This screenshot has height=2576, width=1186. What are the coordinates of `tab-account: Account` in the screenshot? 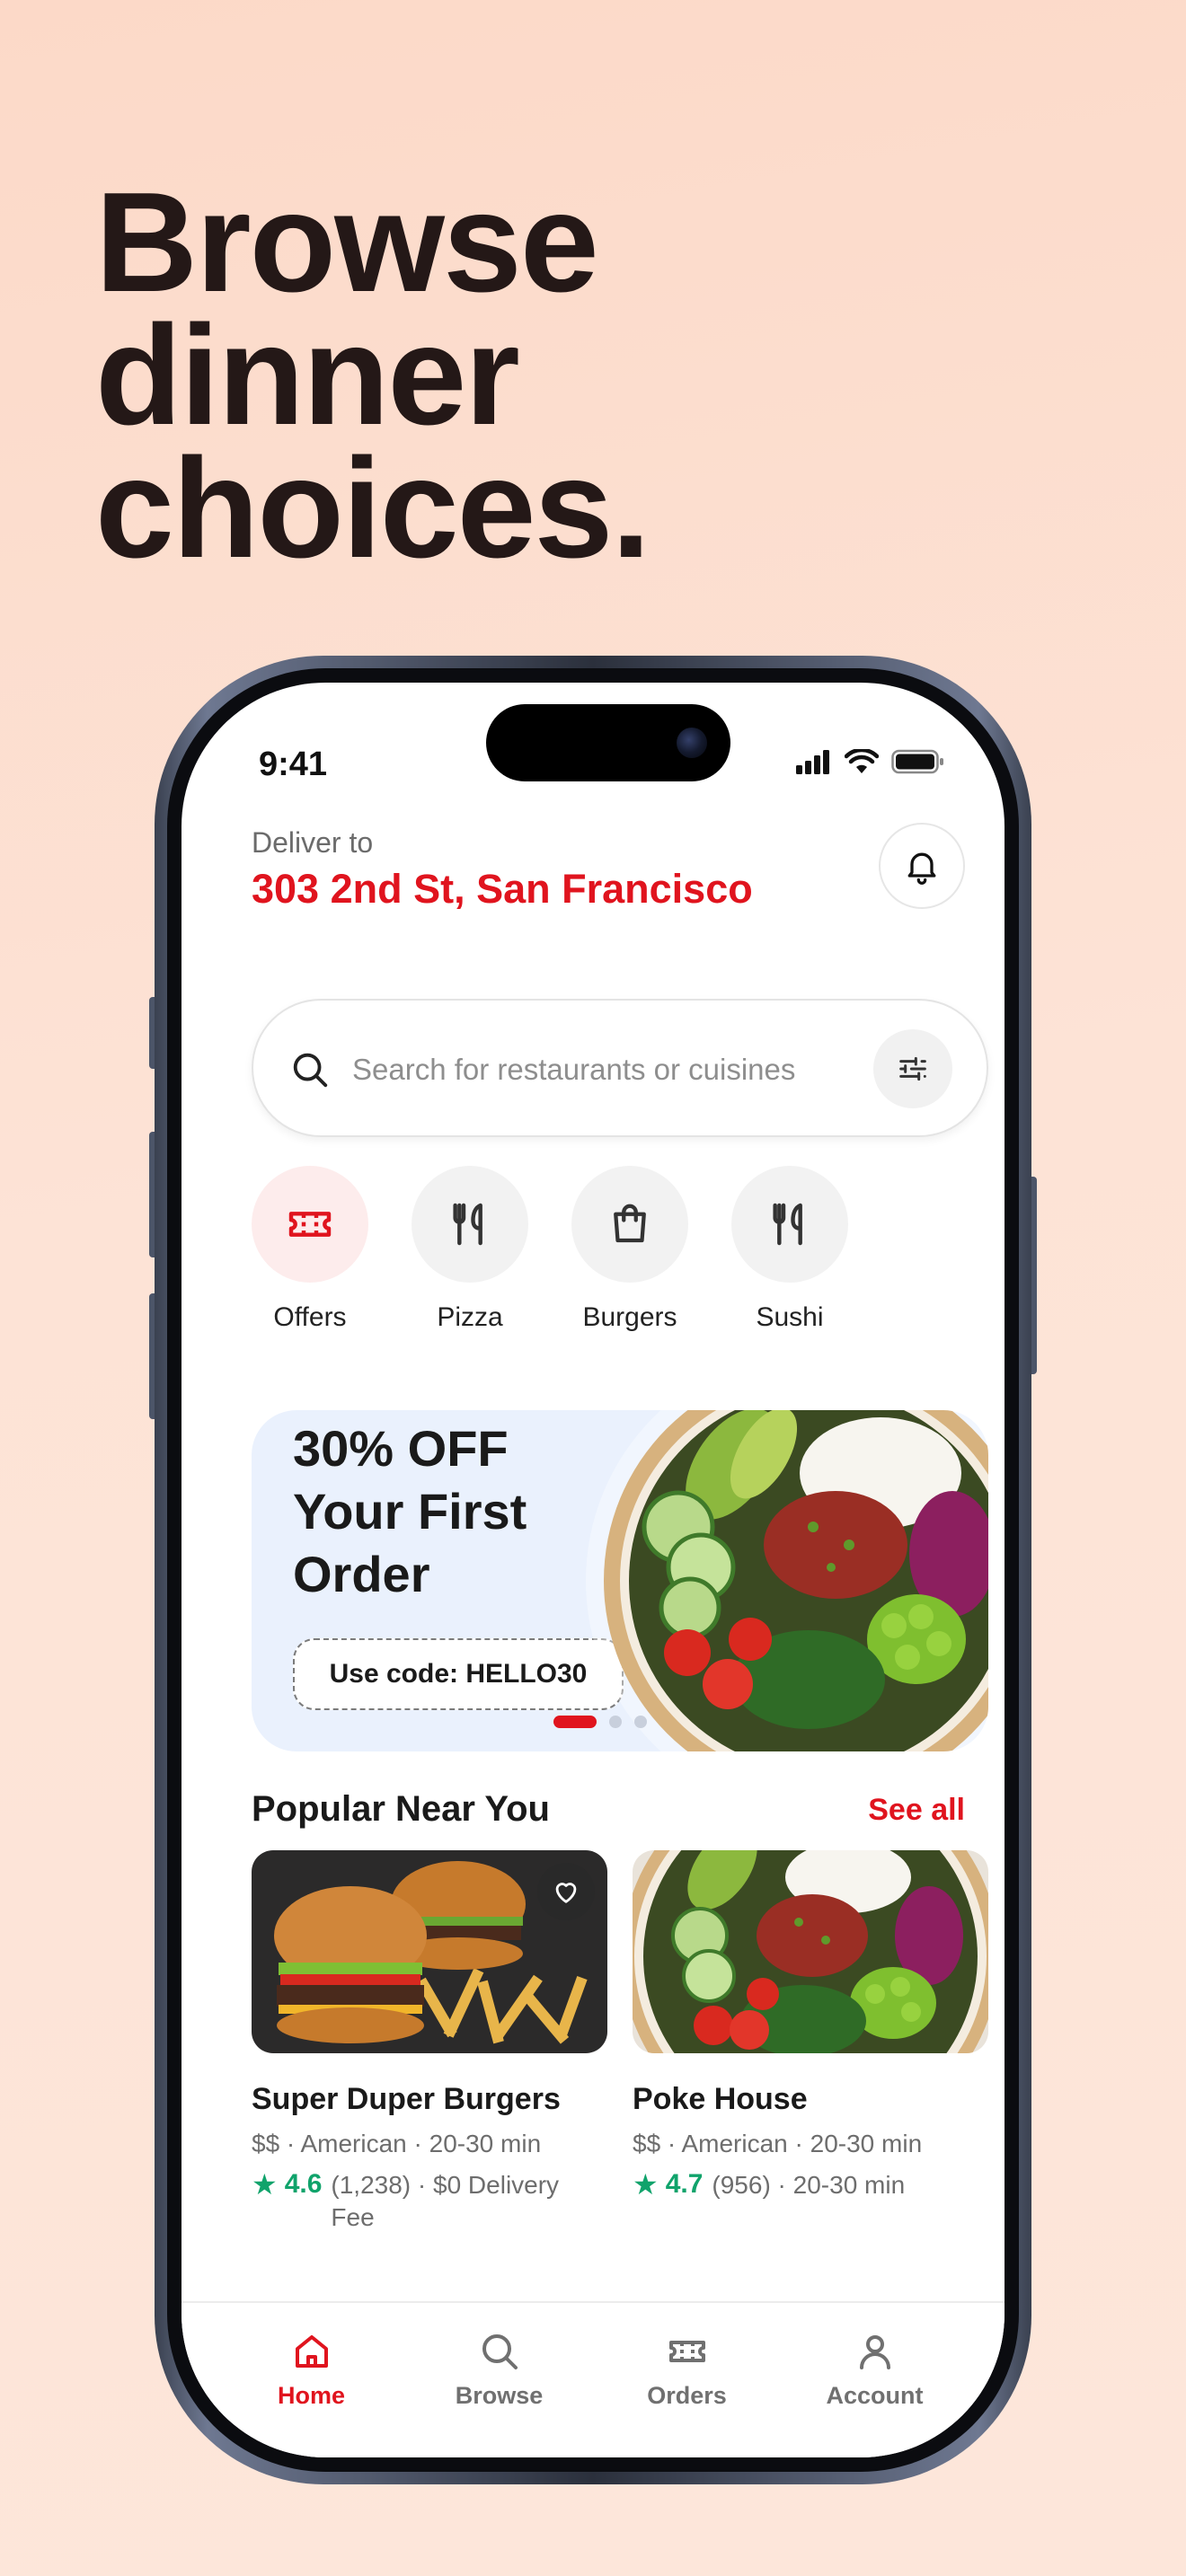 It's located at (875, 2380).